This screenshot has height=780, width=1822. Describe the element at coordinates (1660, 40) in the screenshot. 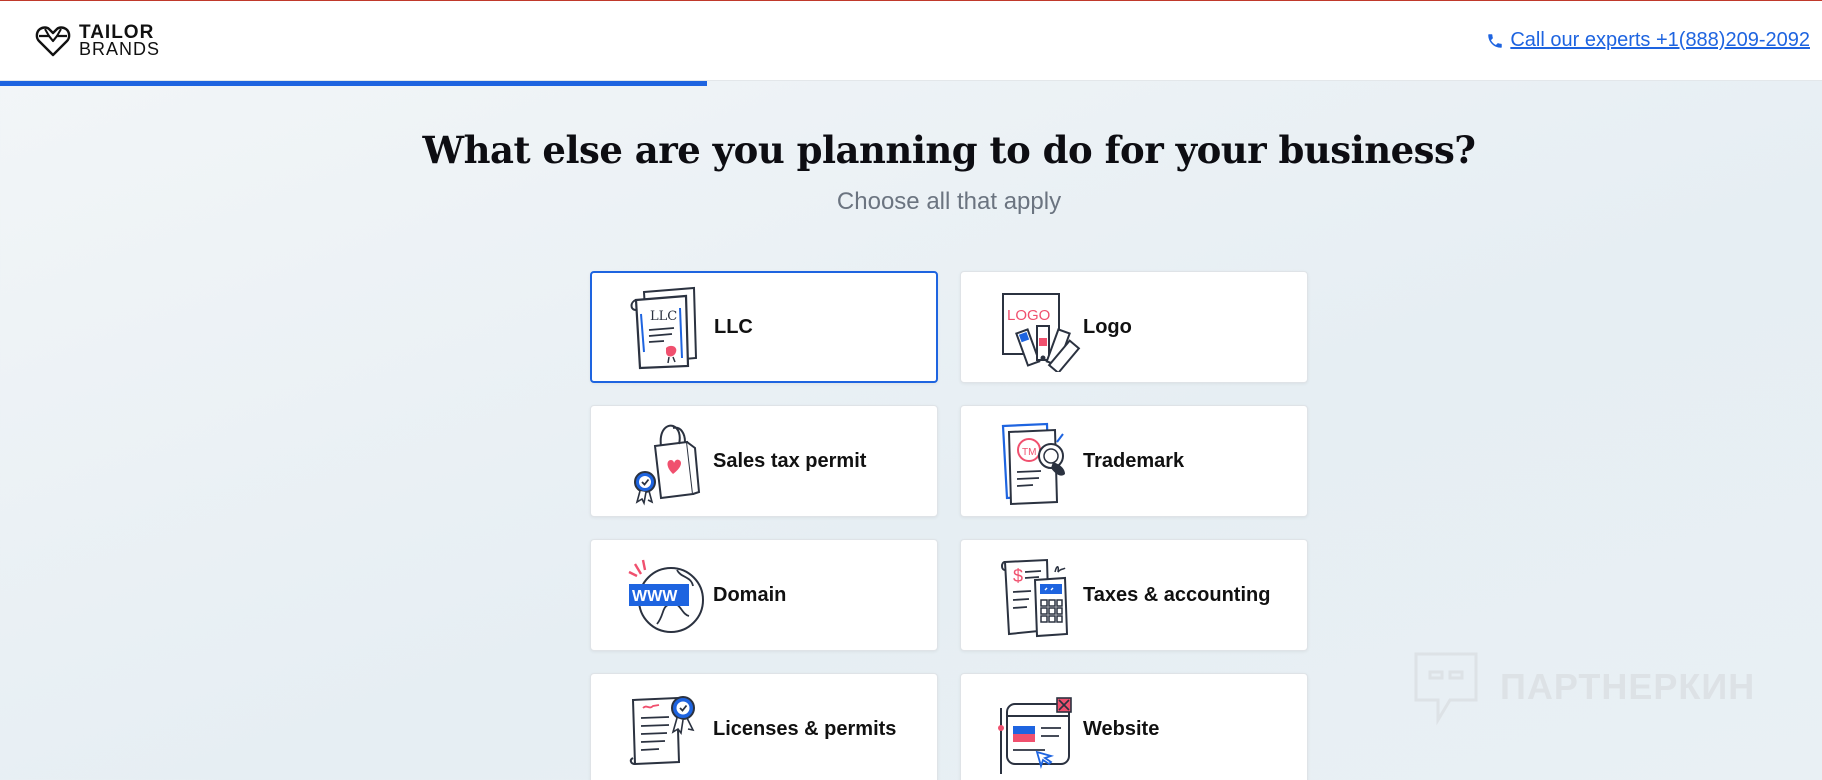

I see `call-experts-label: Call our experts +1(888)209-2092` at that location.